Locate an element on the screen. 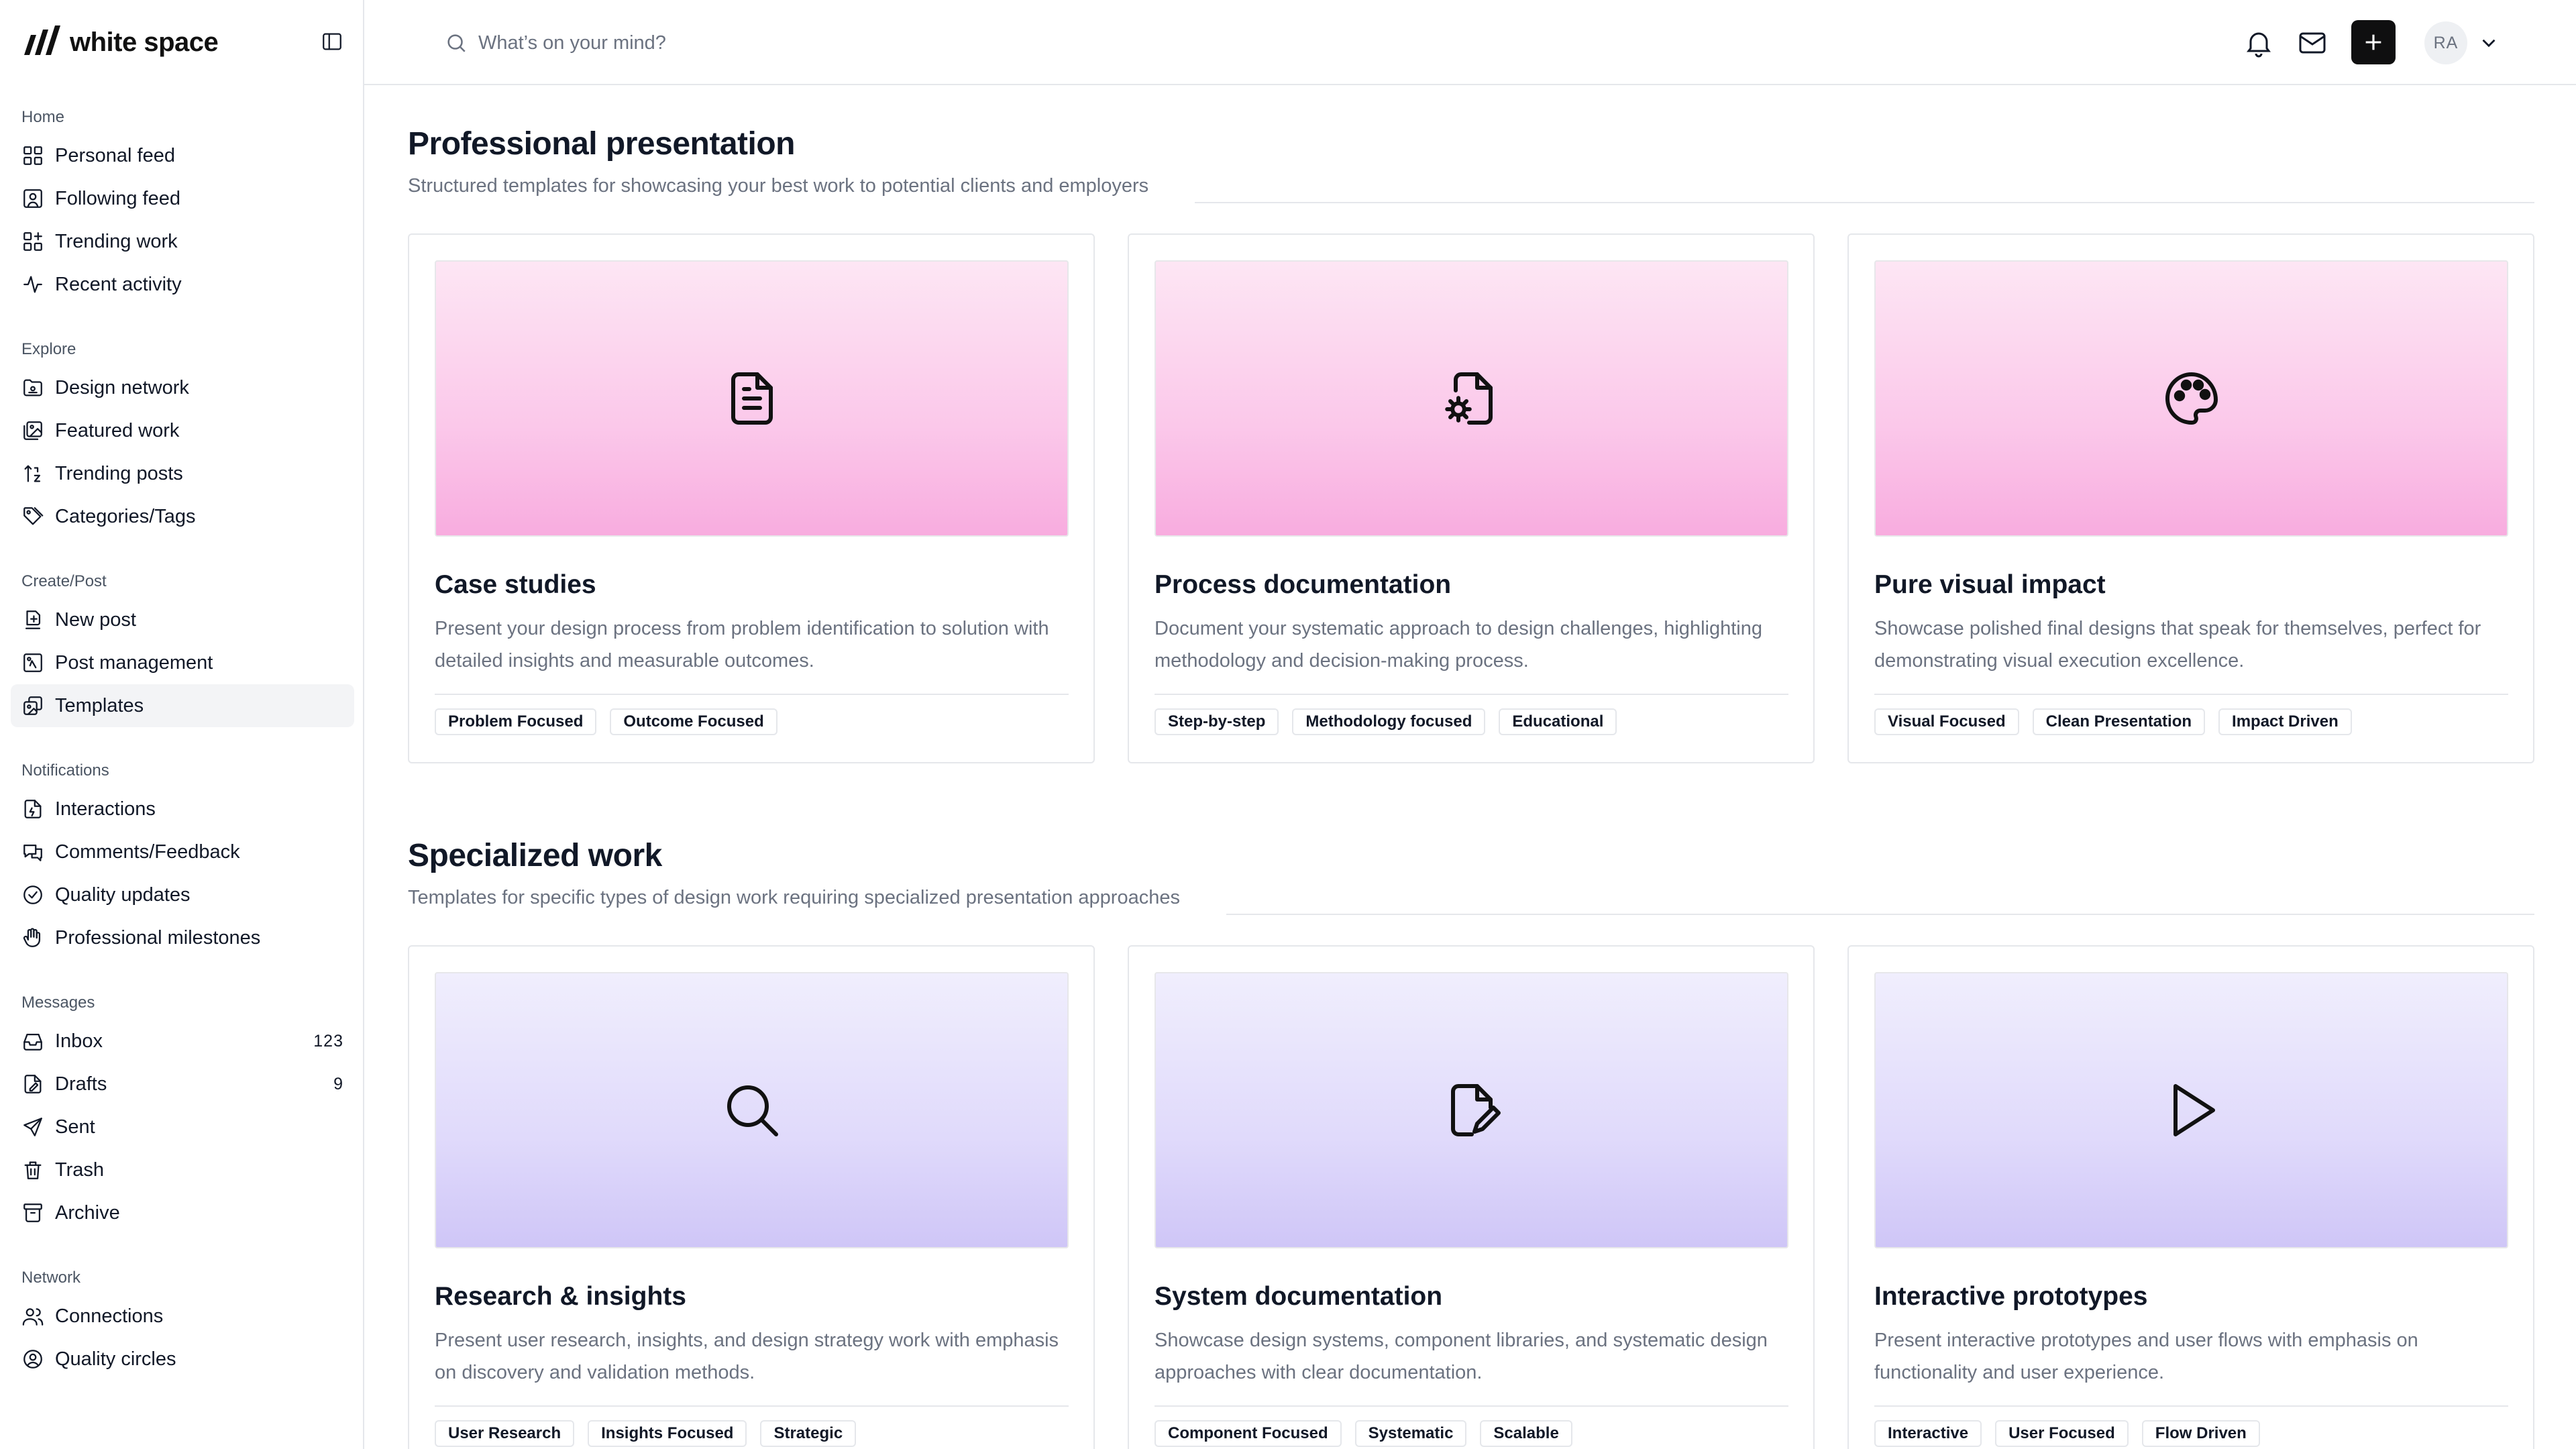 This screenshot has height=1449, width=2576. template-title: Interactive prototypes is located at coordinates (2011, 1296).